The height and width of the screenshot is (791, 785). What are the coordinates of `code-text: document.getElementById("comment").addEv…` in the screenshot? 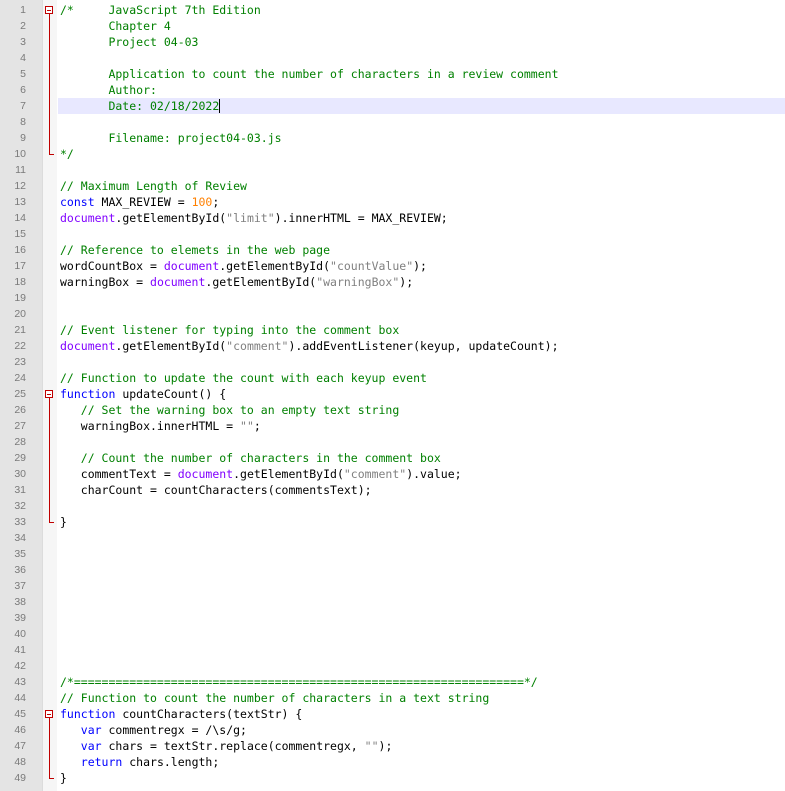 It's located at (421, 346).